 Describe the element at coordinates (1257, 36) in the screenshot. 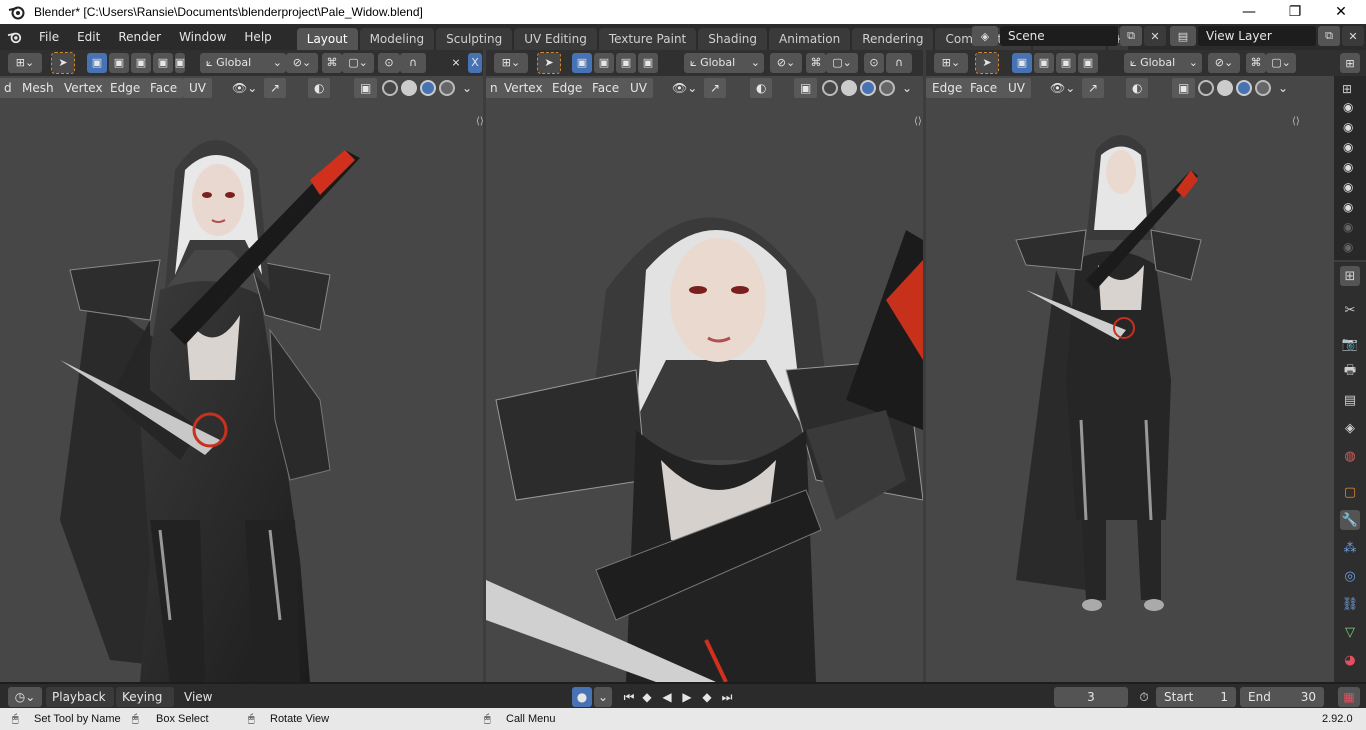

I see `view-layer-selector: View Layer` at that location.